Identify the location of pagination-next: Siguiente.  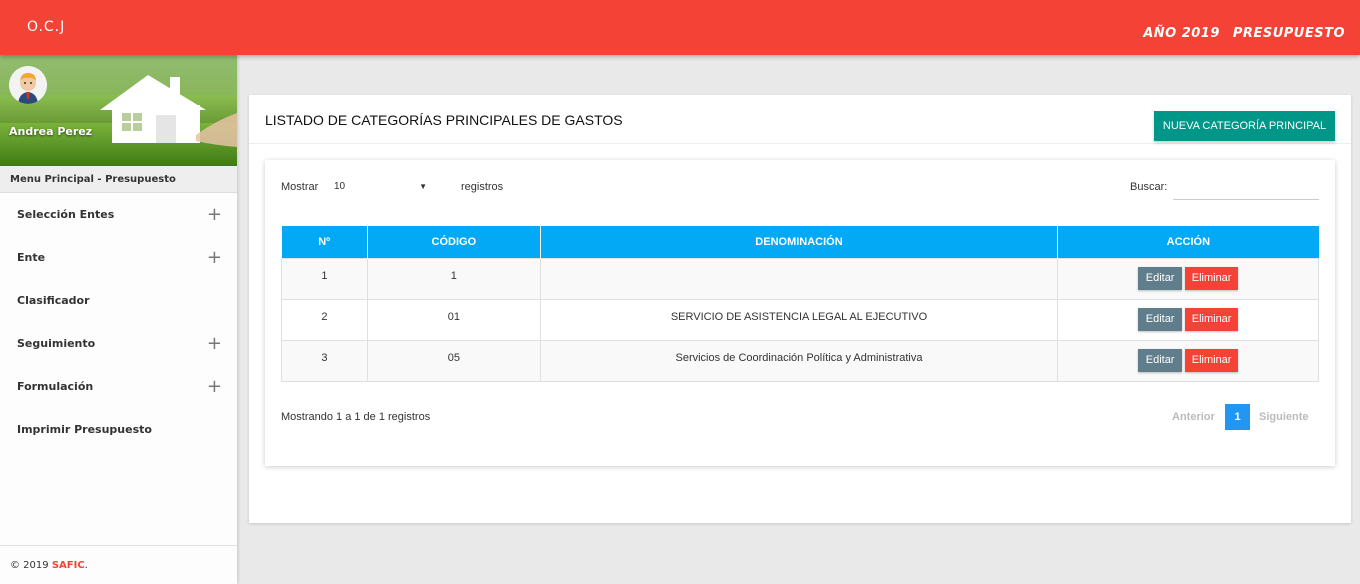
(1284, 417).